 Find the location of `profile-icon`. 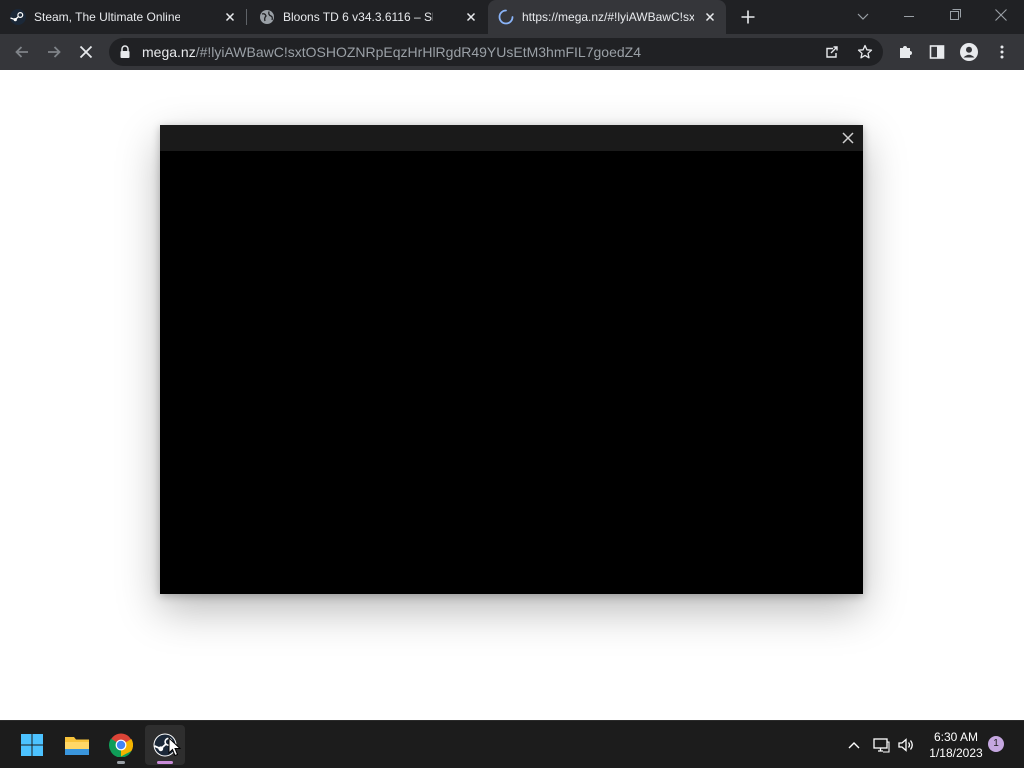

profile-icon is located at coordinates (969, 52).